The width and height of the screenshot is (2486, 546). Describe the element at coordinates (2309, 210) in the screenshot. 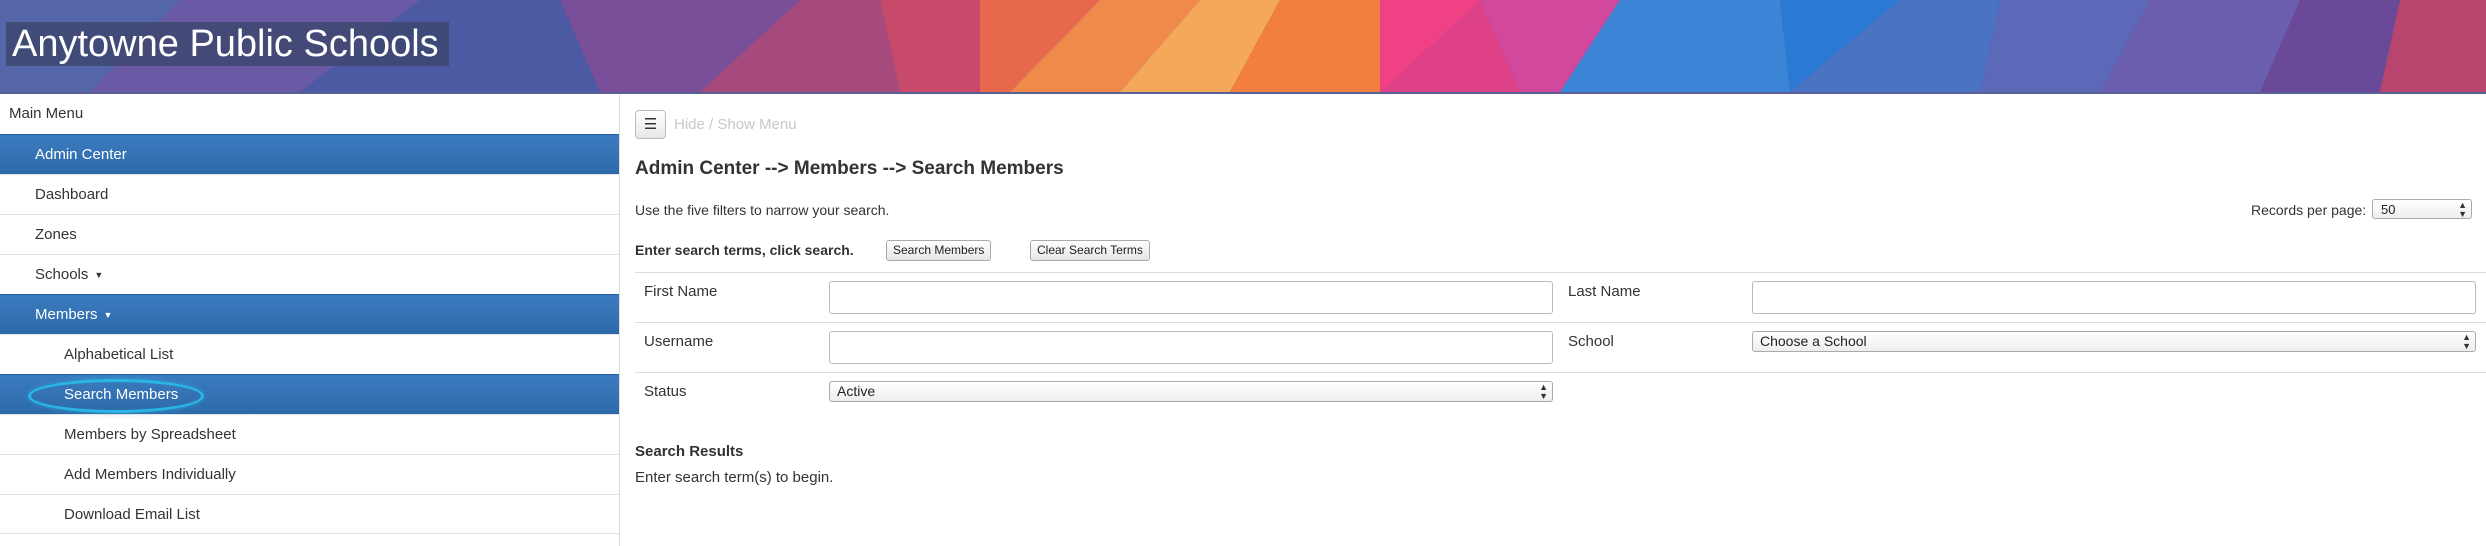

I see `records-per-page-label: Records per page:` at that location.